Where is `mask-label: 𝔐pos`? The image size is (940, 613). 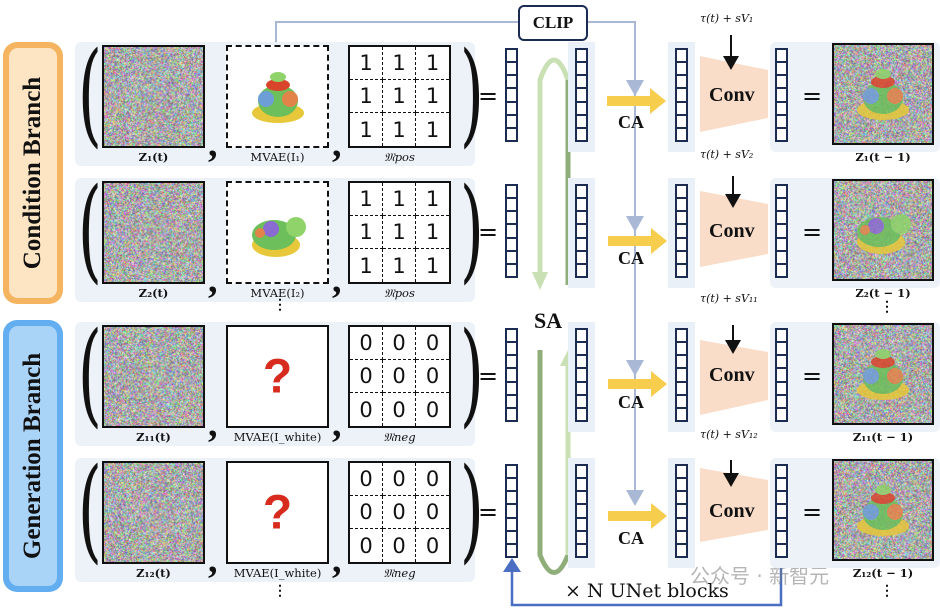 mask-label: 𝔐pos is located at coordinates (399, 157).